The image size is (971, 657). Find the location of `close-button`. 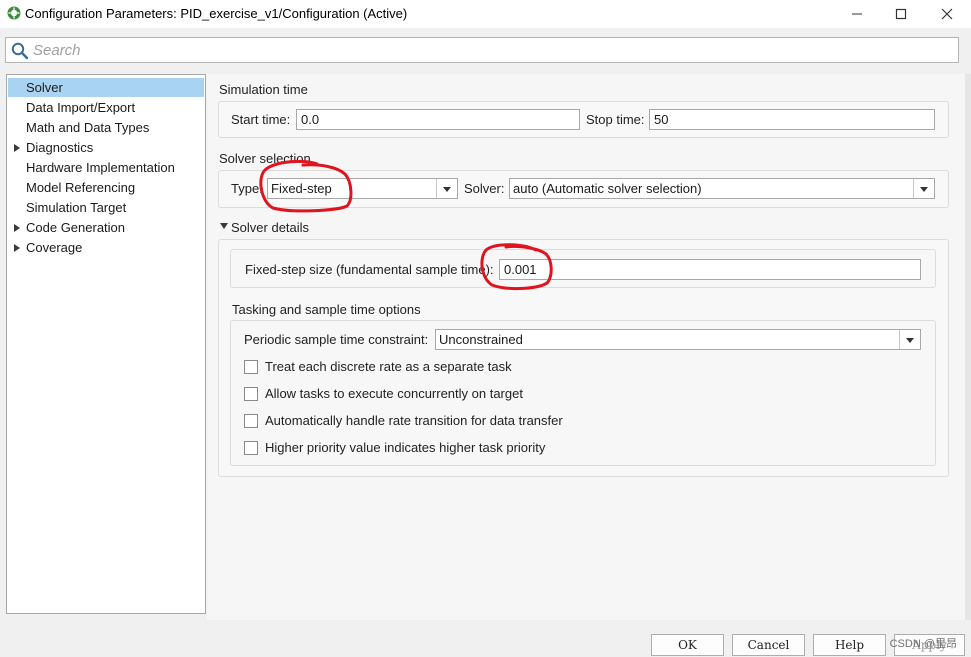

close-button is located at coordinates (947, 14).